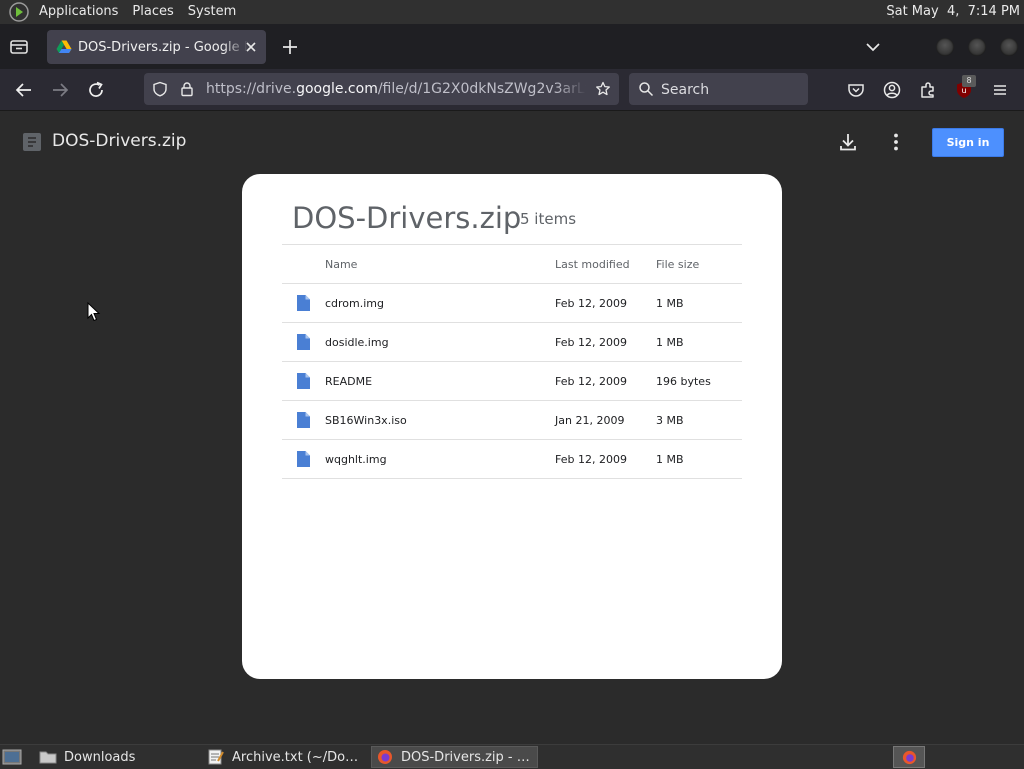  What do you see at coordinates (968, 142) in the screenshot?
I see `sign-in-button: Sign in` at bounding box center [968, 142].